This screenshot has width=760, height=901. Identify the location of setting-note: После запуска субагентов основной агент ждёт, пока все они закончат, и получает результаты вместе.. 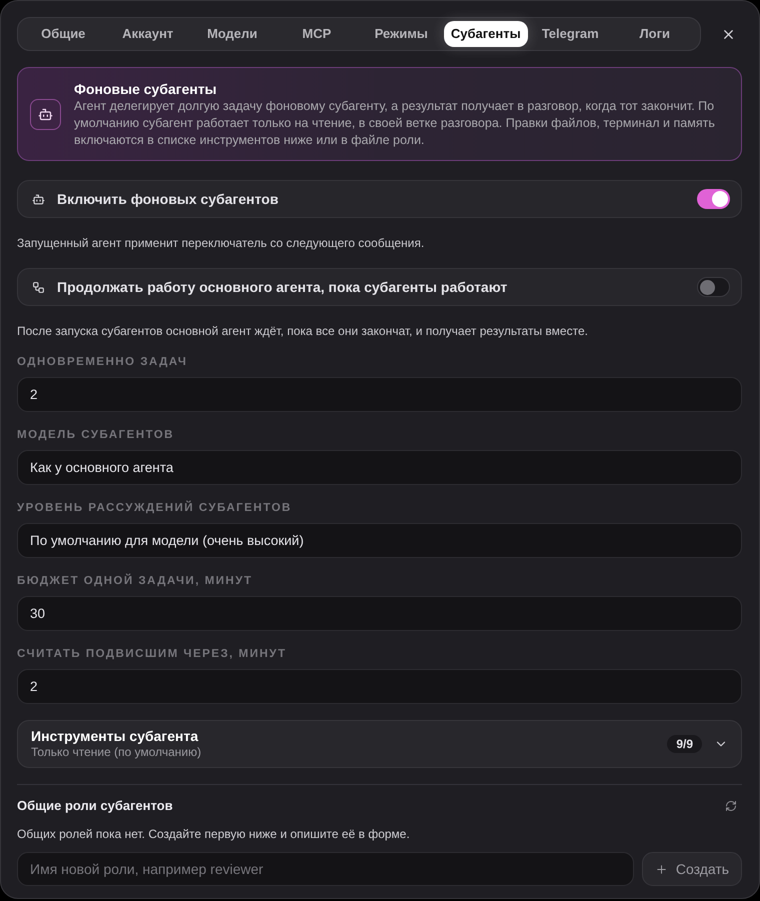
(303, 331).